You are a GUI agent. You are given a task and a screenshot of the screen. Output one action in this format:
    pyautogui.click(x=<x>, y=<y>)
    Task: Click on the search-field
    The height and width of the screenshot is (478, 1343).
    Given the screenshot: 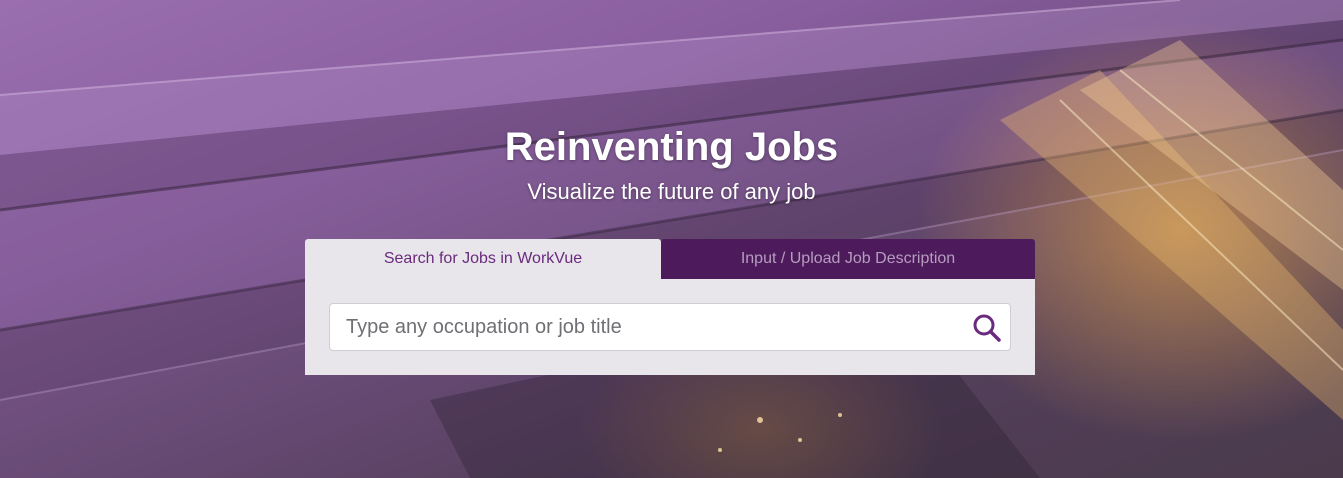 What is the action you would take?
    pyautogui.click(x=670, y=327)
    